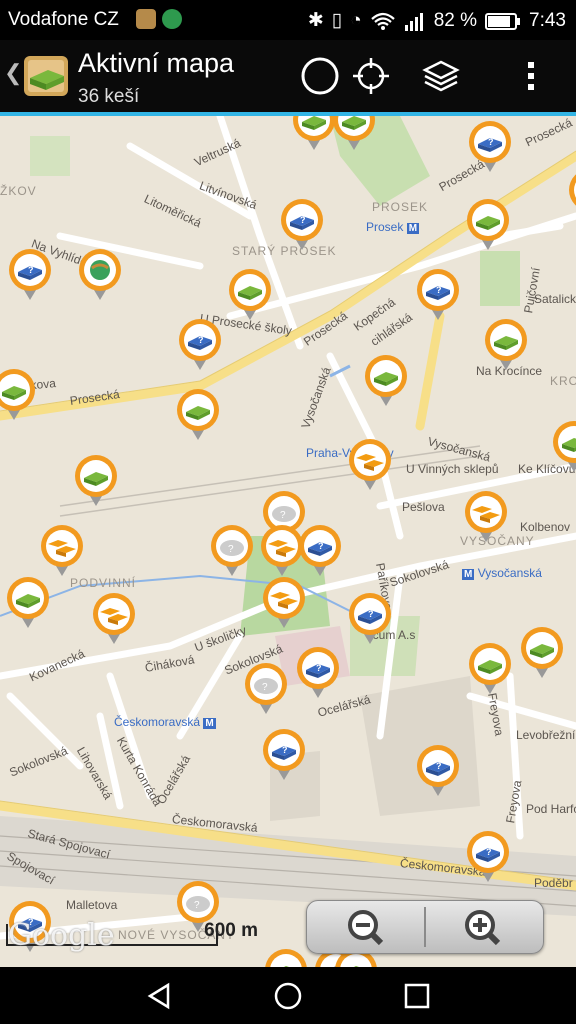  What do you see at coordinates (531, 76) in the screenshot?
I see `overflow-menu-icon` at bounding box center [531, 76].